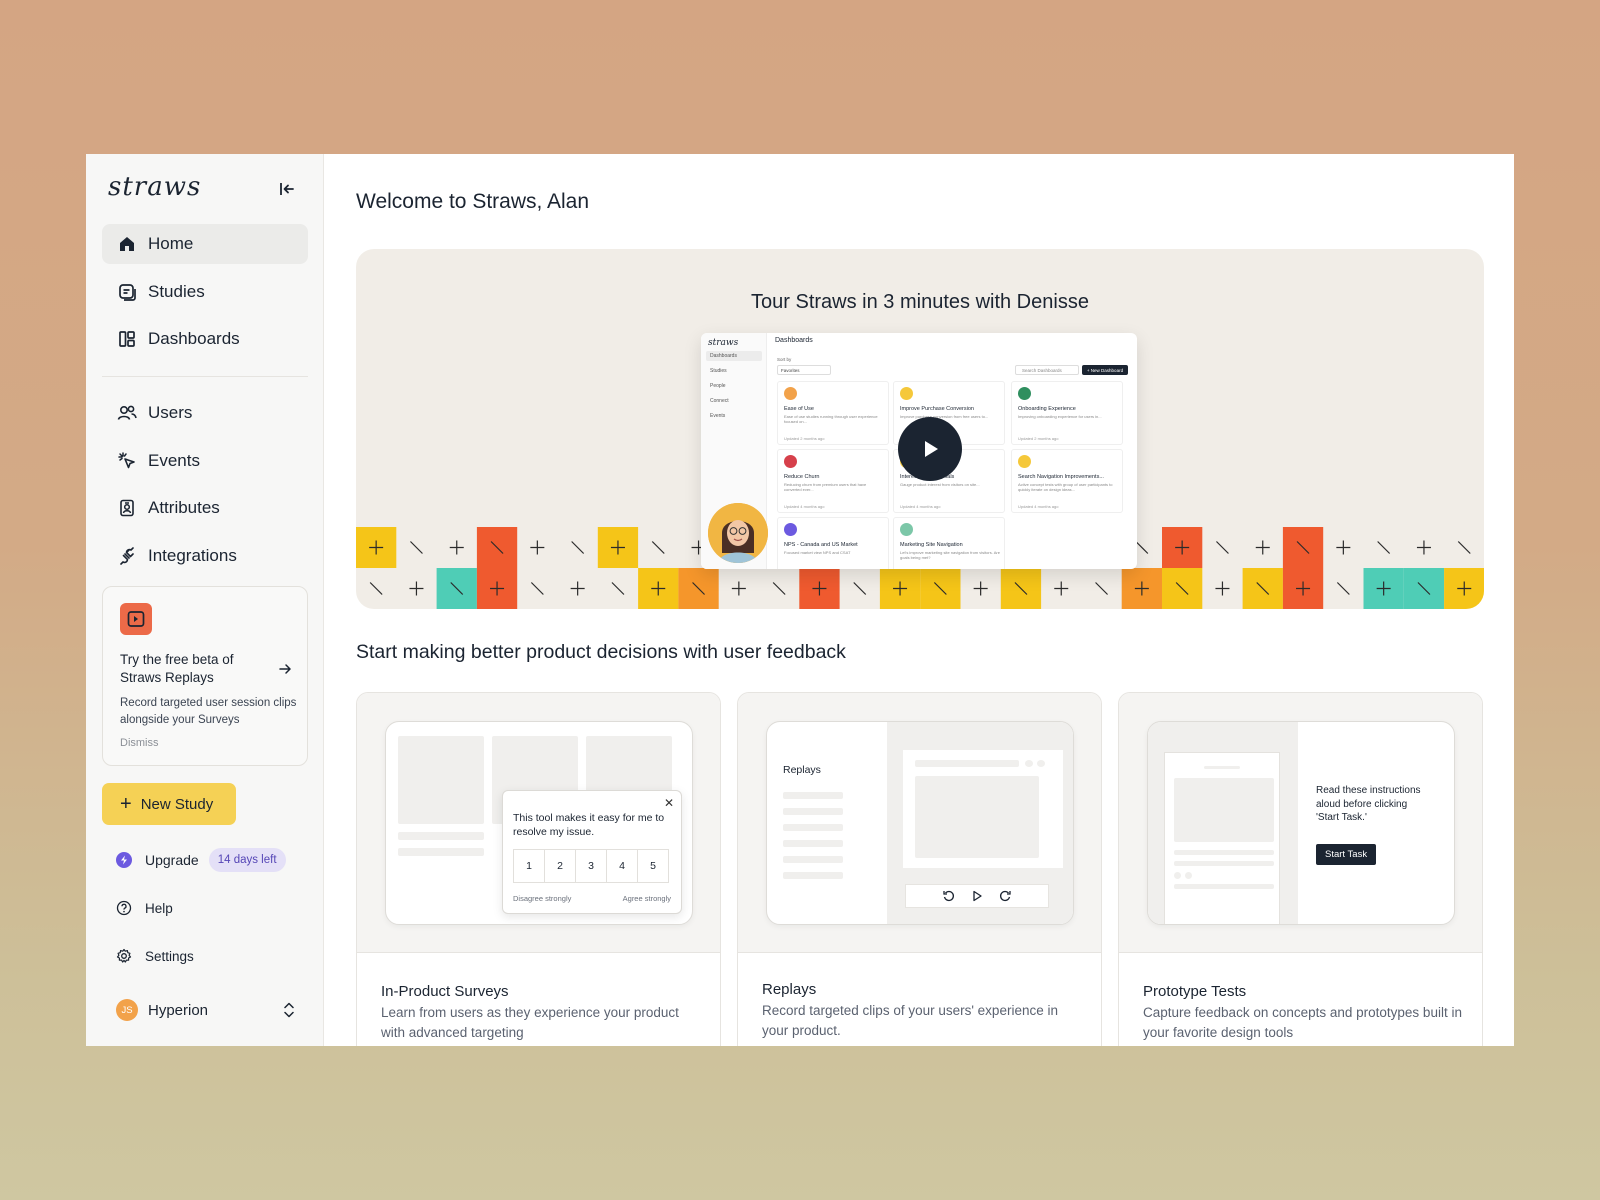 The image size is (1600, 1200). Describe the element at coordinates (1047, 409) in the screenshot. I see `preview-card-title: Onboarding Experience` at that location.